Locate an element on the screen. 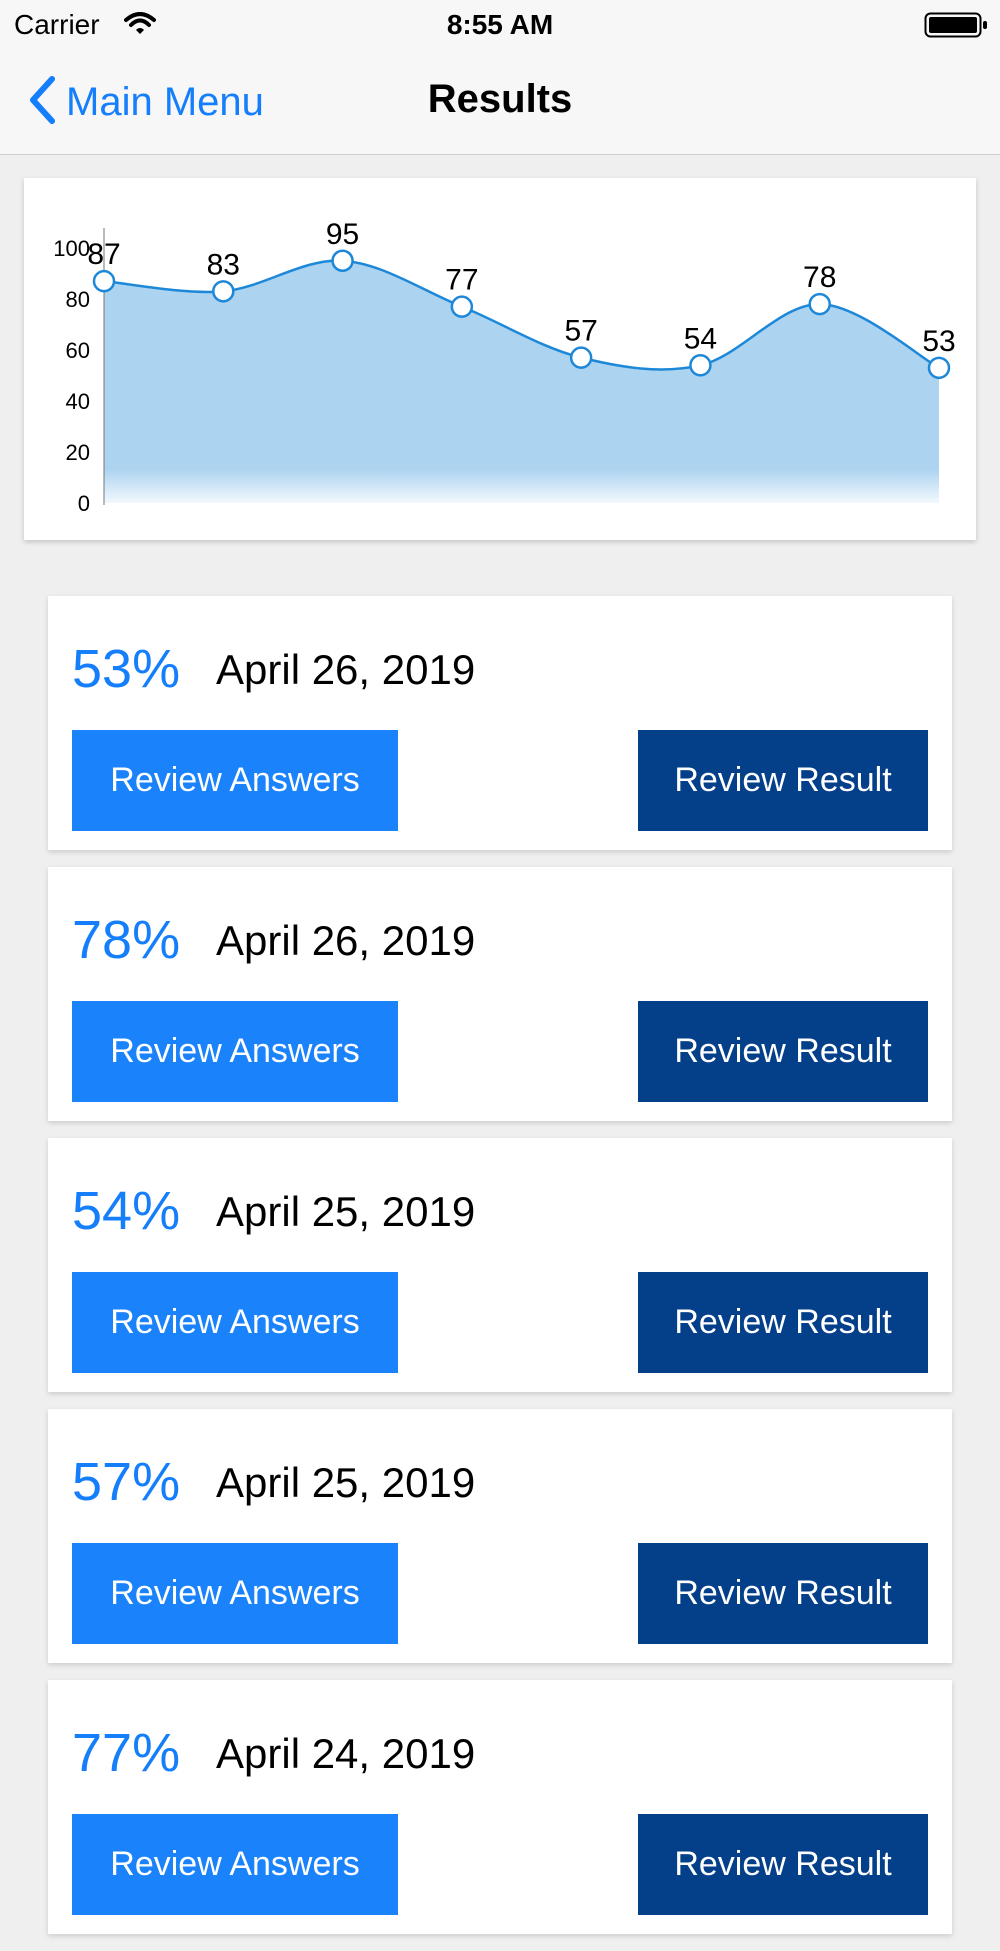  chart-y-tick-label: 40 is located at coordinates (78, 401).